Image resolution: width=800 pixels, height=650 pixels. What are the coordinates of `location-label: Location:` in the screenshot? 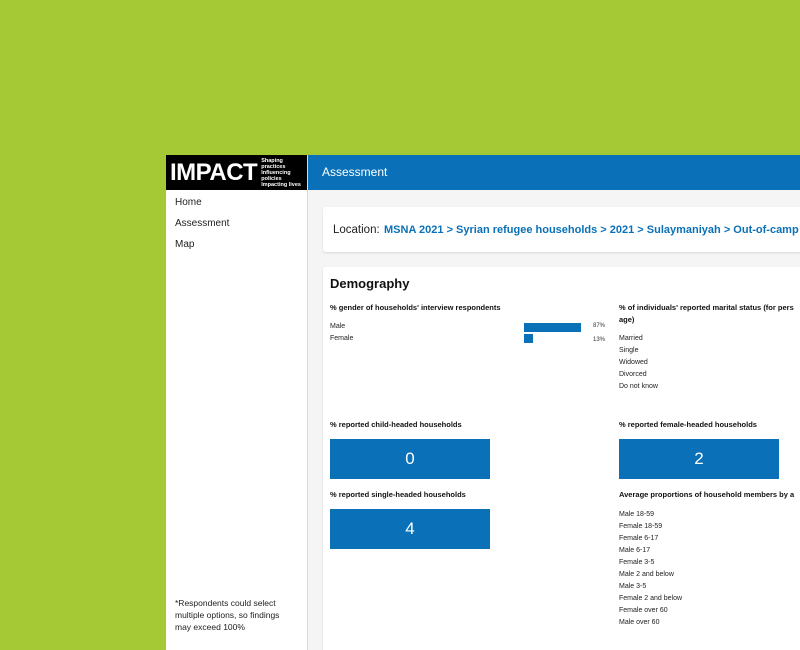 It's located at (356, 230).